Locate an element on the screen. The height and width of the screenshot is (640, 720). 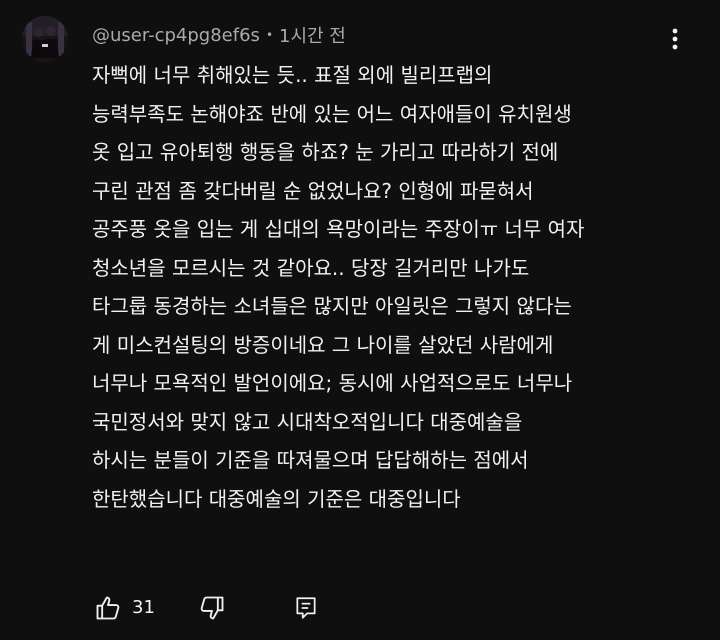
comment-line: 한탄했습니다 대중예술의 기준은 대중입니다 is located at coordinates (276, 498).